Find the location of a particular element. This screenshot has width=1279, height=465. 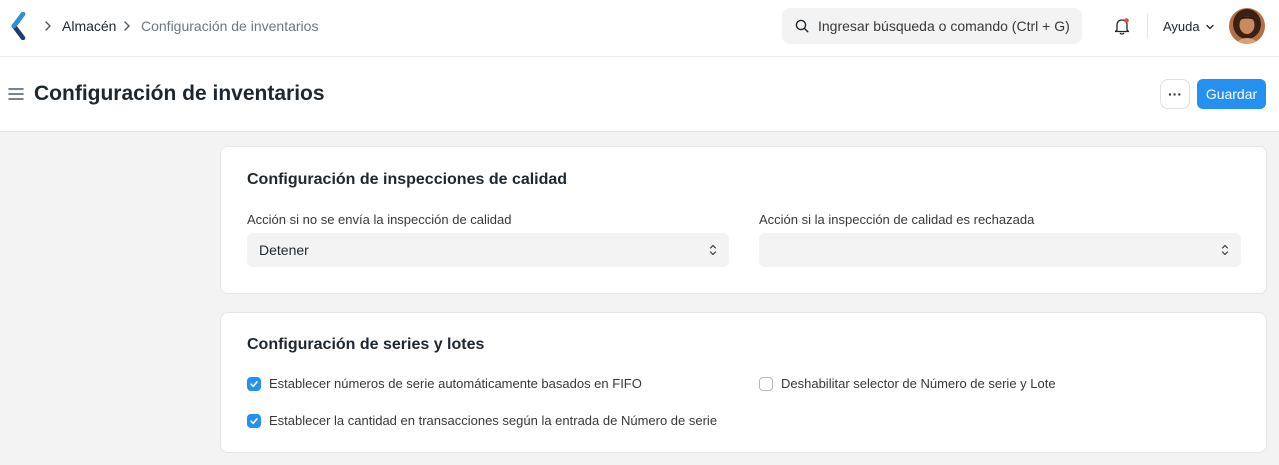

help-dropdown: Ayuda is located at coordinates (1189, 26).